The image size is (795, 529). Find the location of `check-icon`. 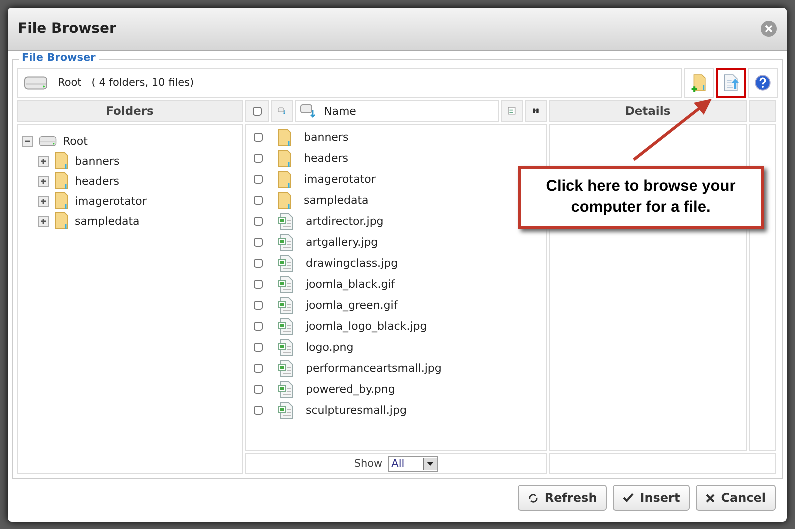

check-icon is located at coordinates (628, 498).